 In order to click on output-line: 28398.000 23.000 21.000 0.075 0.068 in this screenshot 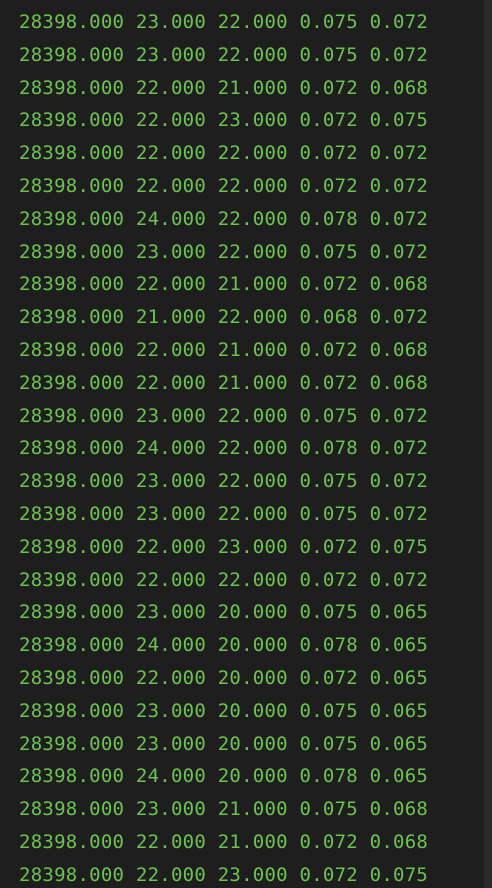, I will do `click(224, 809)`.